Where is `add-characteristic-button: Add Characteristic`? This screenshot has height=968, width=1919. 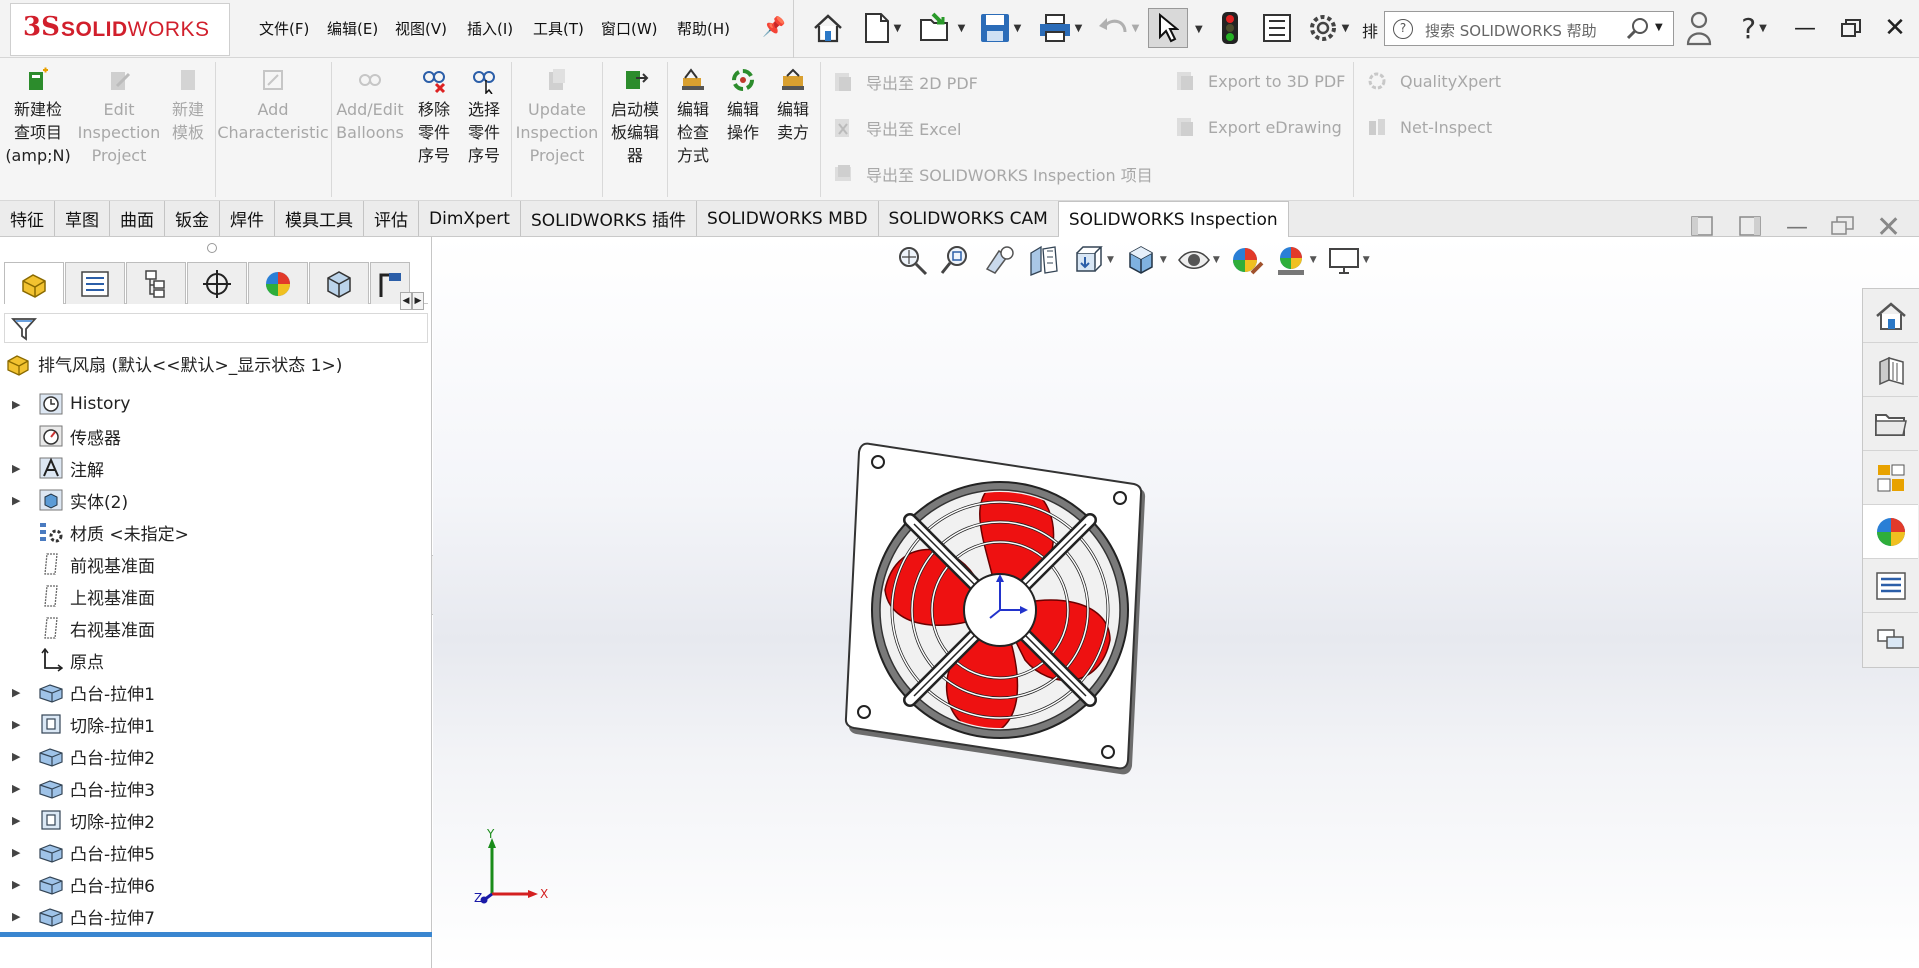
add-characteristic-button: Add Characteristic is located at coordinates (273, 105).